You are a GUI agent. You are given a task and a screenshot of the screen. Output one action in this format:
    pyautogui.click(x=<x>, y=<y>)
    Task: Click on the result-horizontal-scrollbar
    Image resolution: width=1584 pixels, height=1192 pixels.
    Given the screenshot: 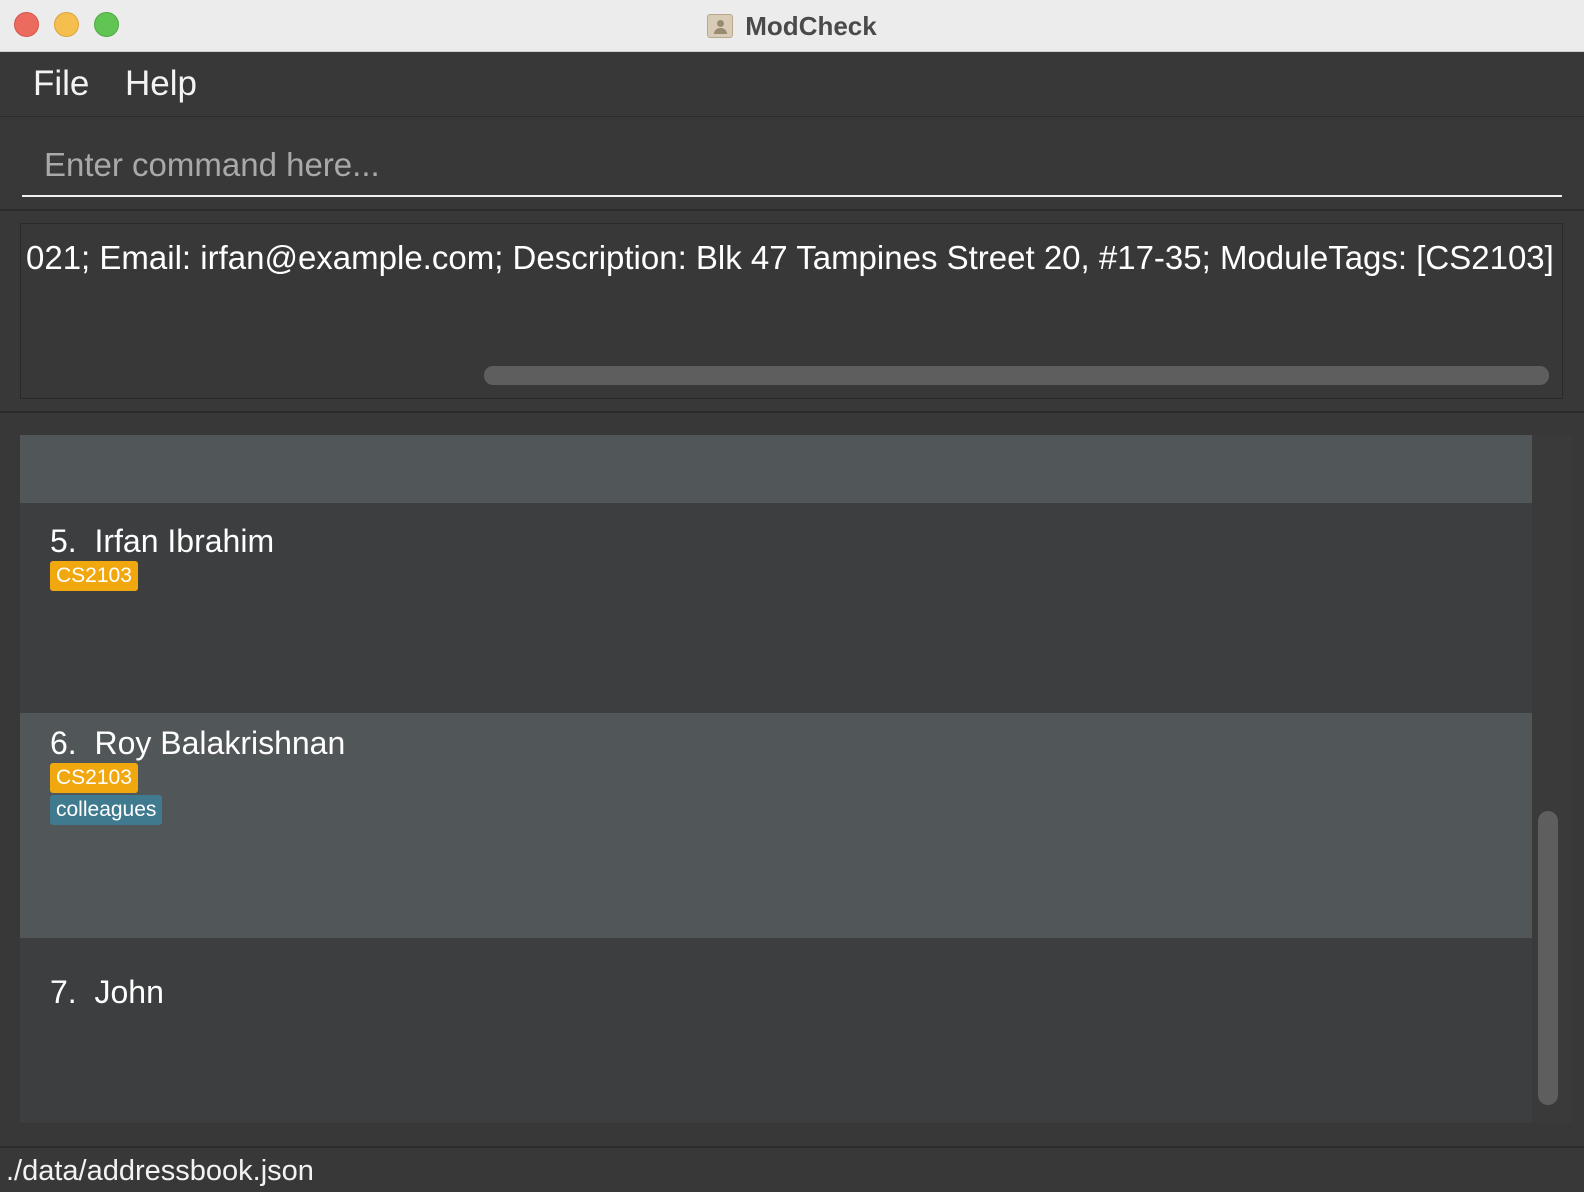 What is the action you would take?
    pyautogui.click(x=1016, y=375)
    